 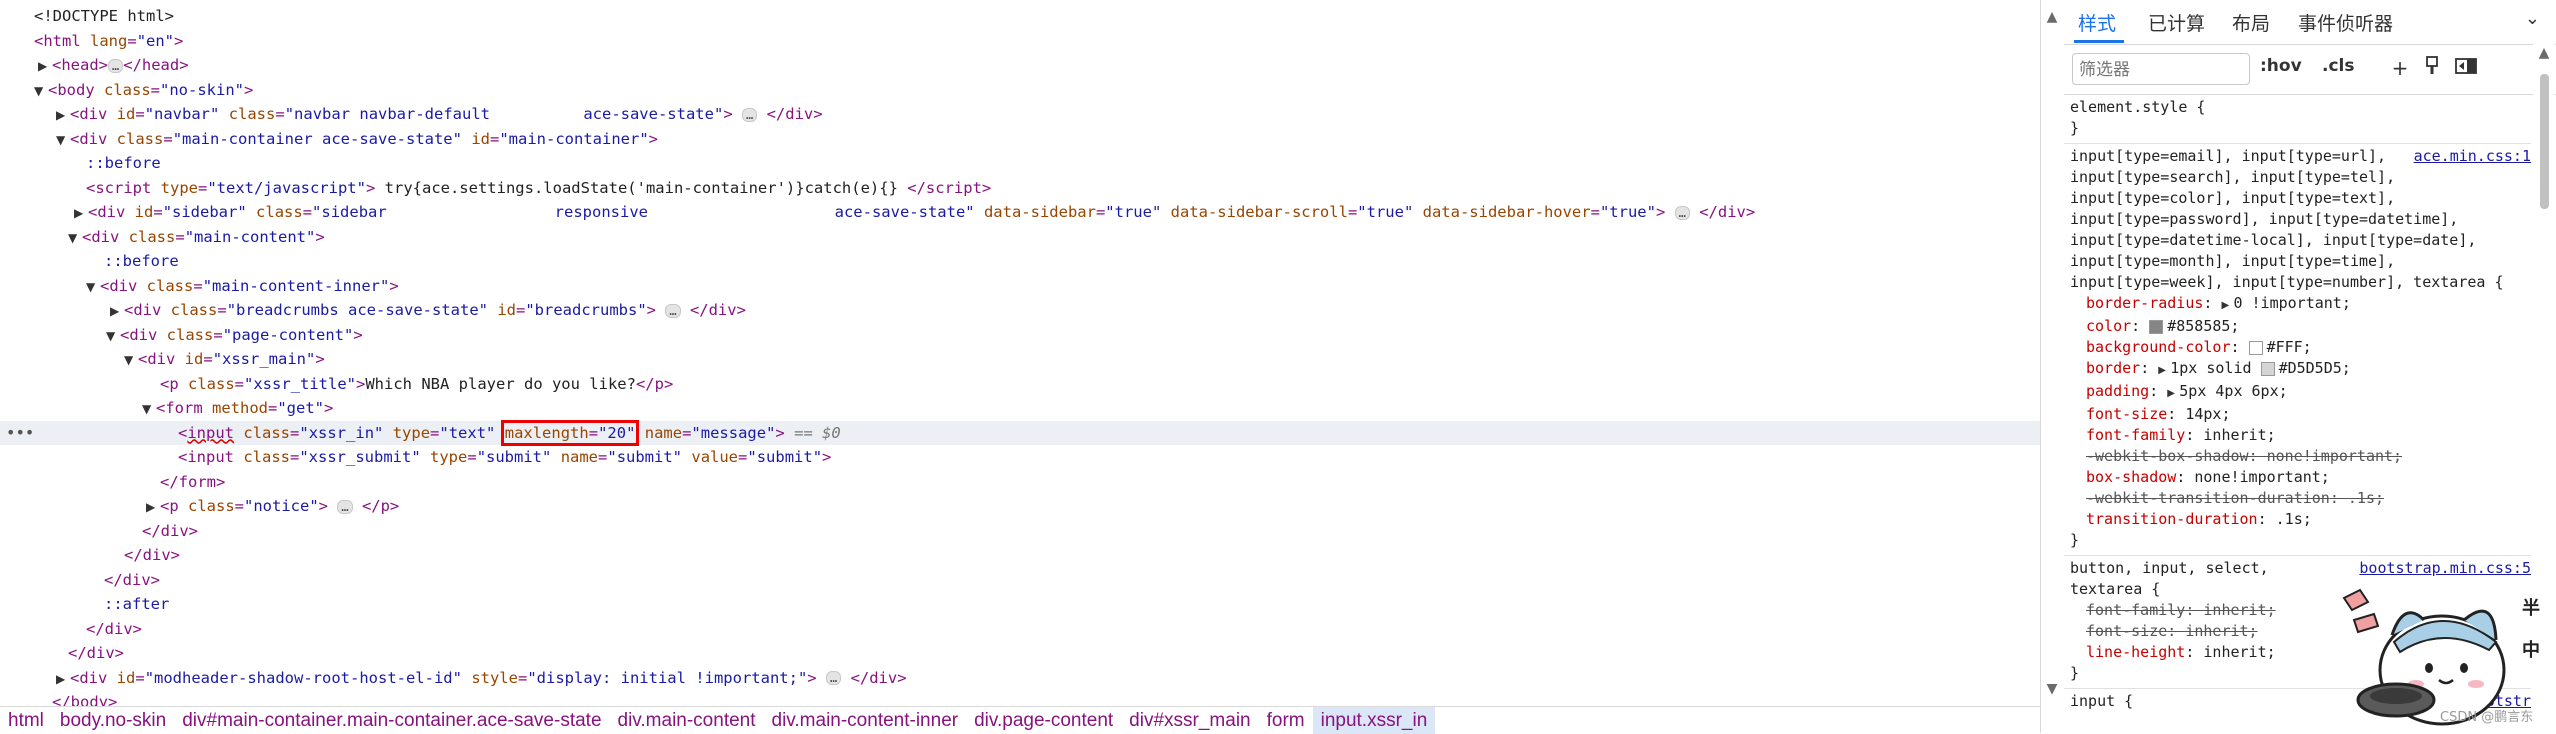 What do you see at coordinates (2052, 689) in the screenshot?
I see `scroll-down-icon: ▼` at bounding box center [2052, 689].